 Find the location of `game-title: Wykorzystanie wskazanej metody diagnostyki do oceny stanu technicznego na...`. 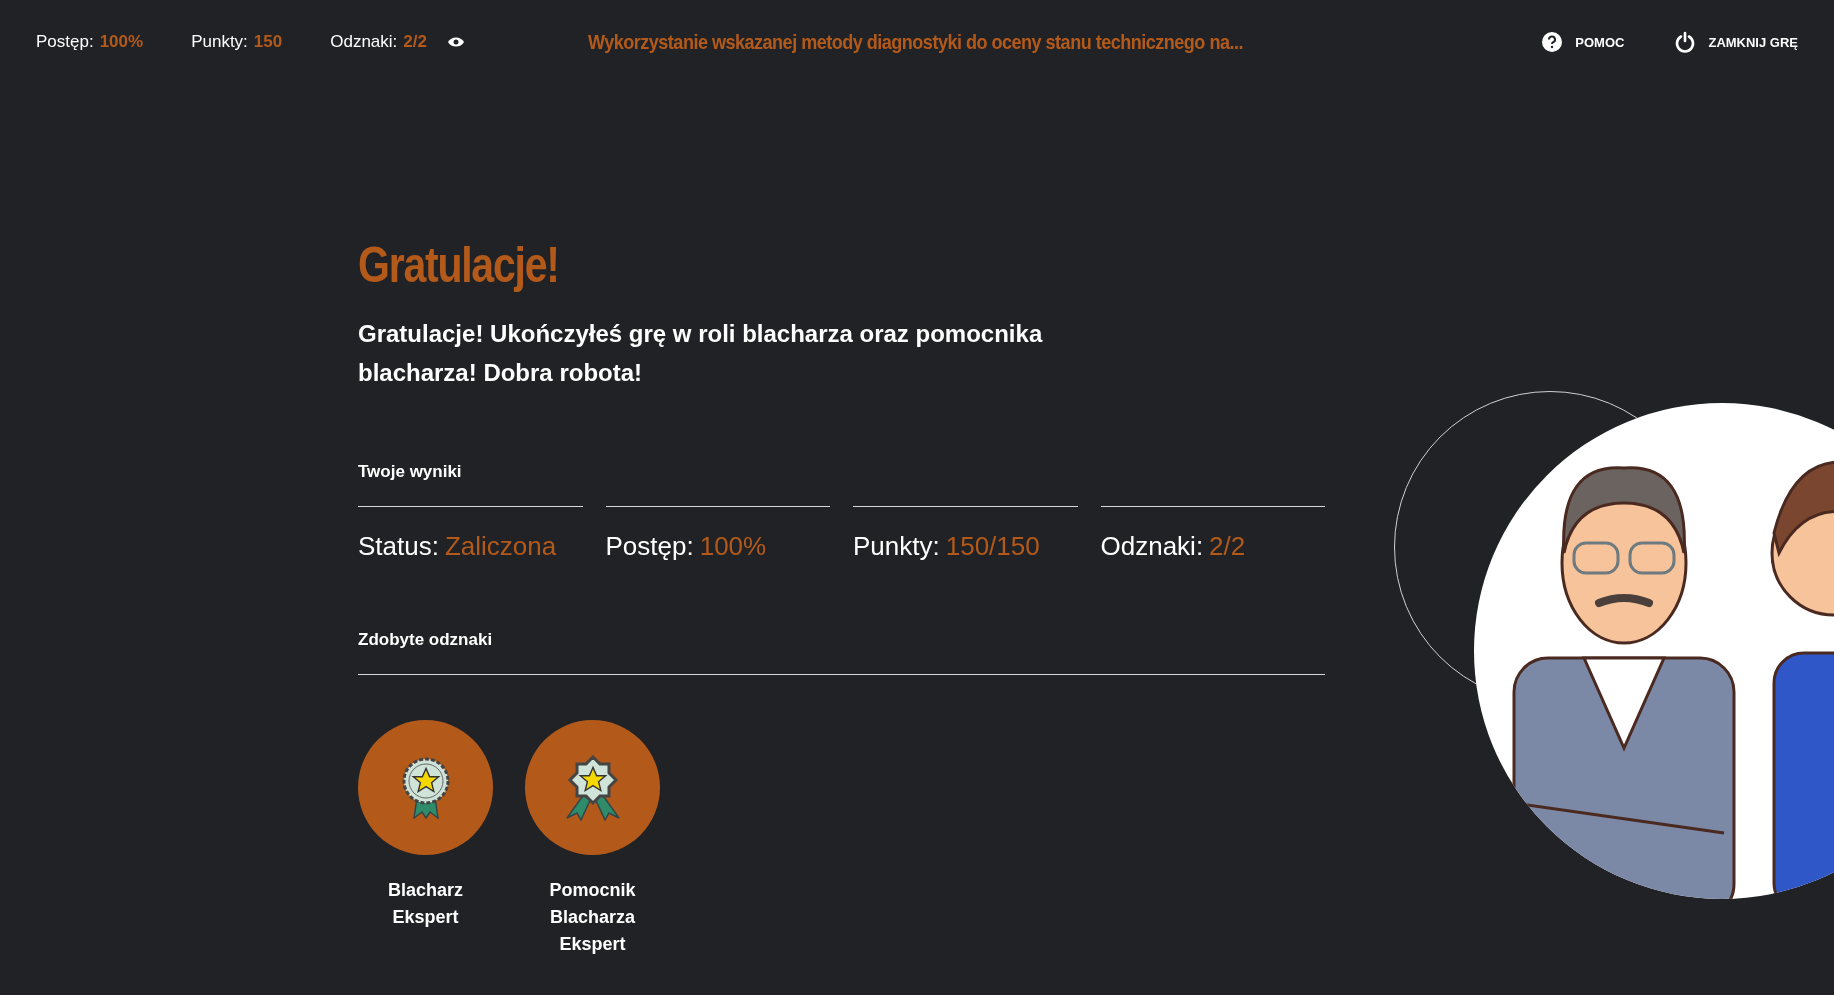

game-title: Wykorzystanie wskazanej metody diagnostyki do oceny stanu technicznego na... is located at coordinates (916, 42).